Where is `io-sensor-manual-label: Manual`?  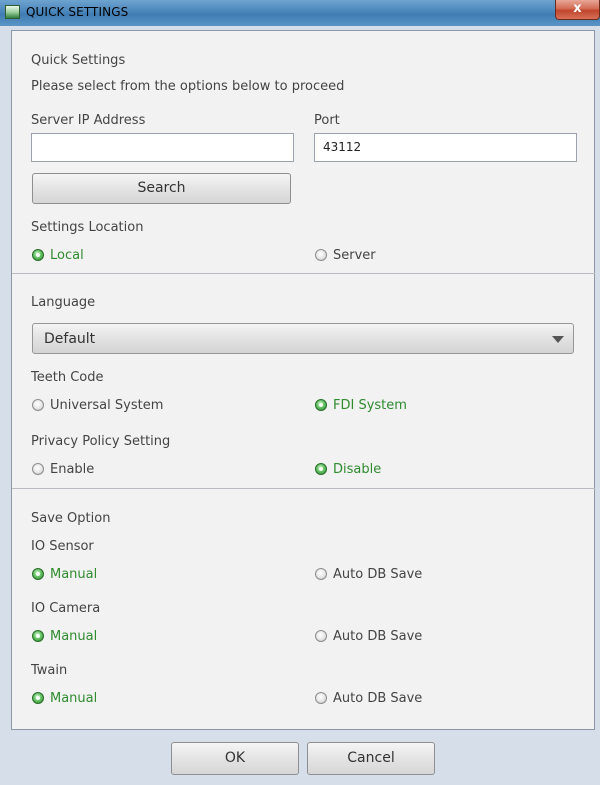 io-sensor-manual-label: Manual is located at coordinates (73, 574).